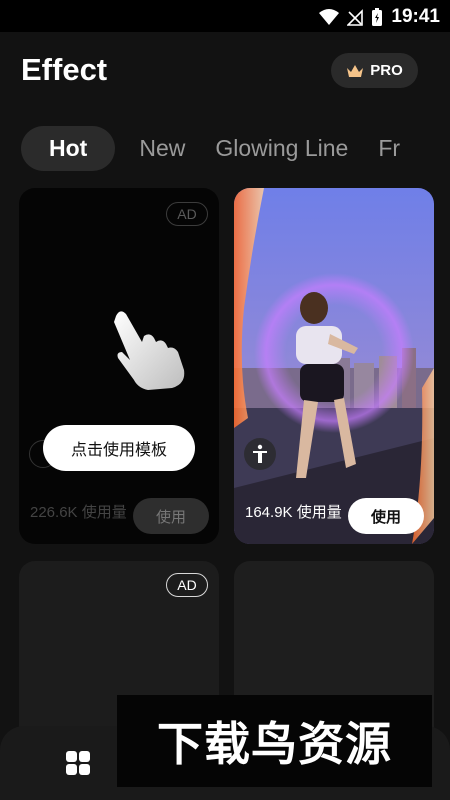 This screenshot has height=800, width=450. I want to click on watermark-text: 下载鸟资源, so click(274, 744).